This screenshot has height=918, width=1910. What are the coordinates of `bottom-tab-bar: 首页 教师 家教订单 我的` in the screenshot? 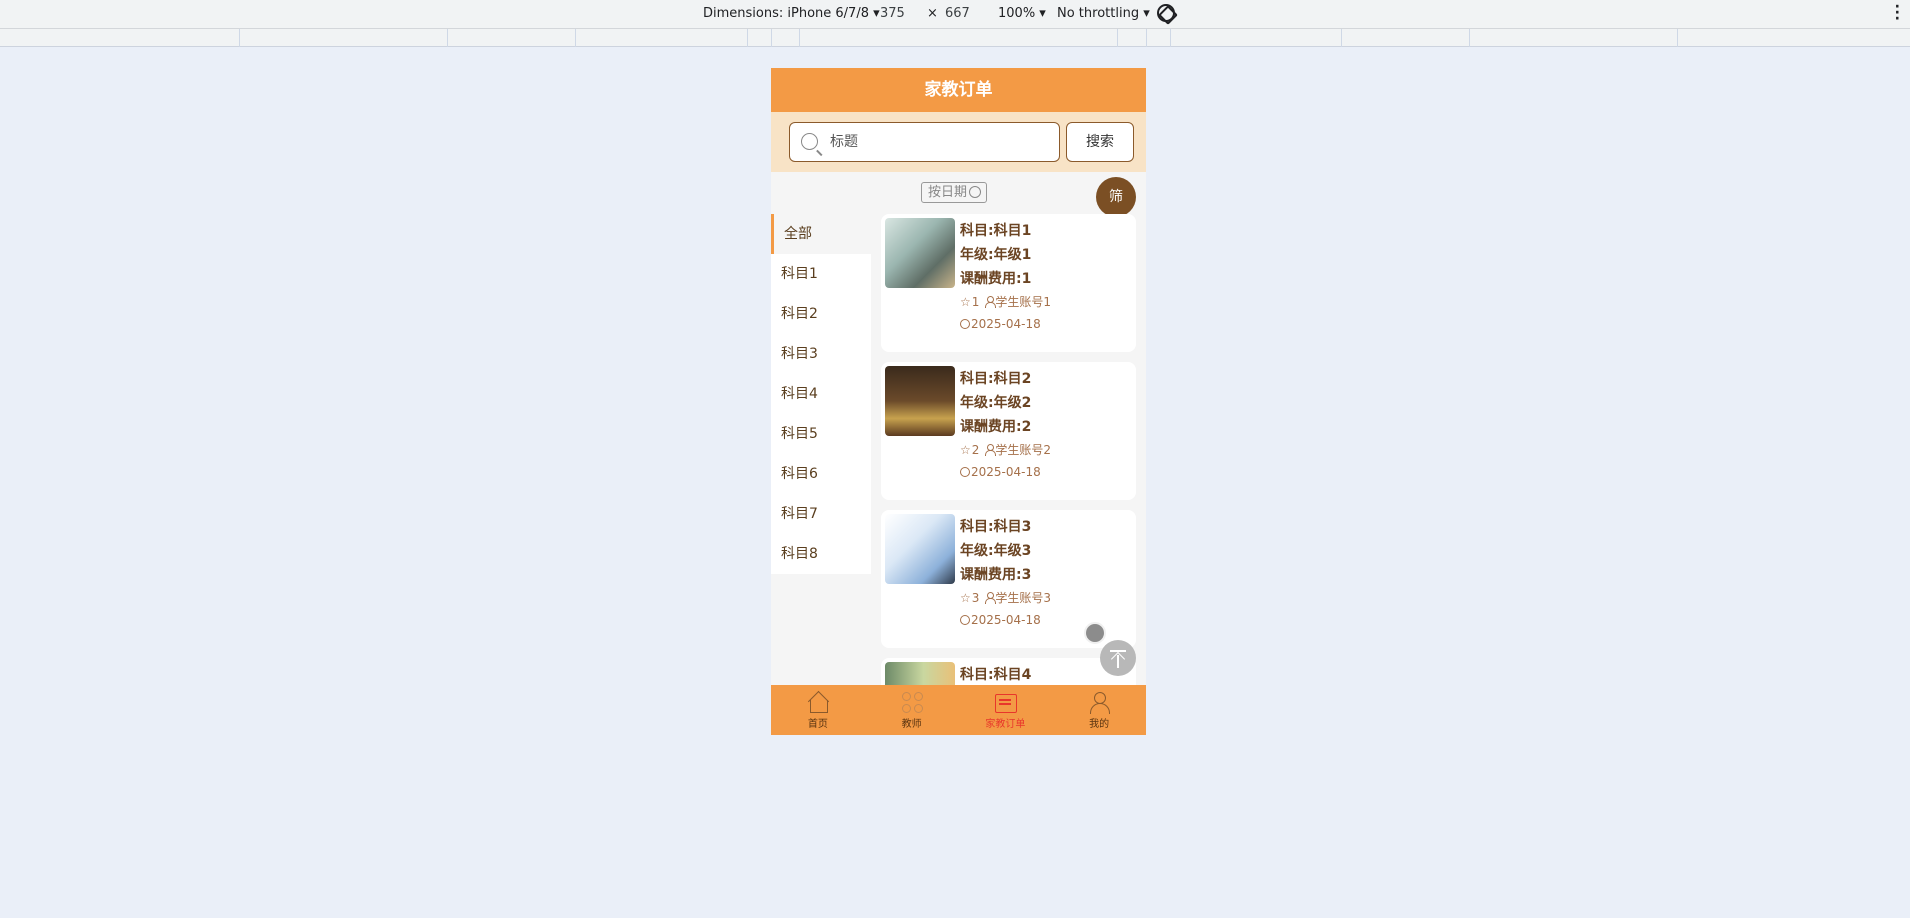 It's located at (958, 710).